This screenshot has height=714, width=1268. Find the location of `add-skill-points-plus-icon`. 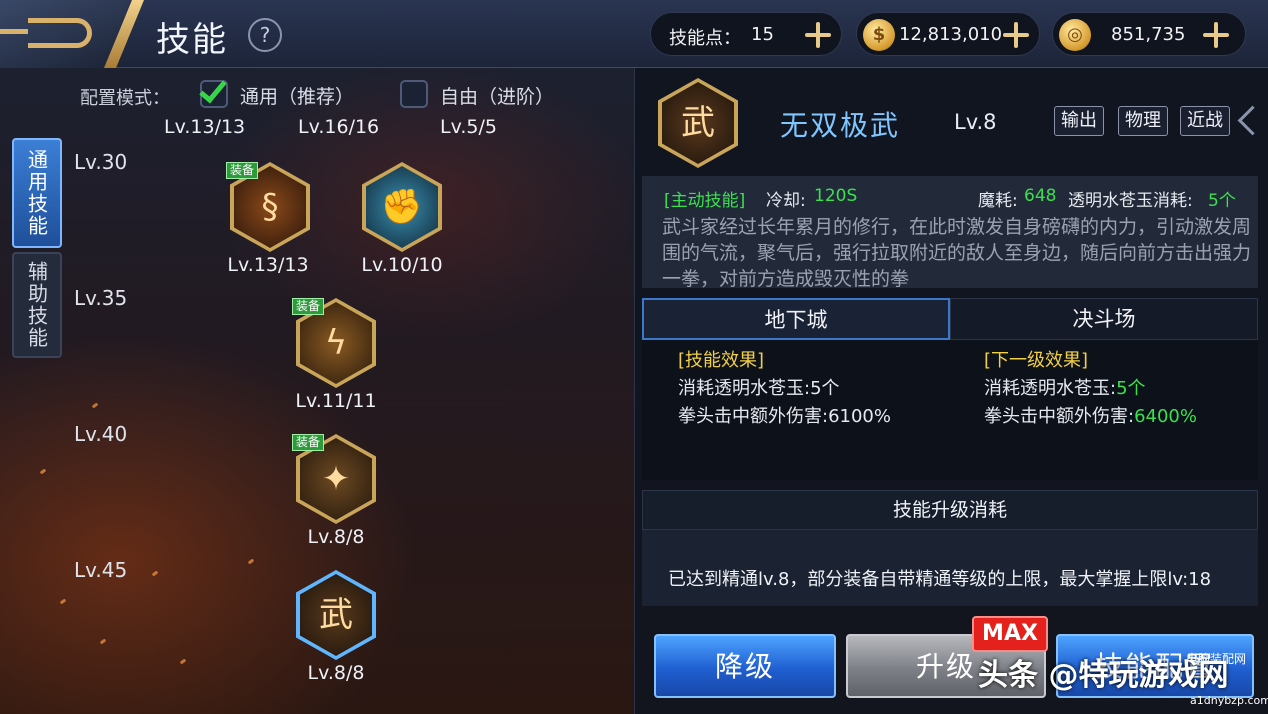

add-skill-points-plus-icon is located at coordinates (818, 35).